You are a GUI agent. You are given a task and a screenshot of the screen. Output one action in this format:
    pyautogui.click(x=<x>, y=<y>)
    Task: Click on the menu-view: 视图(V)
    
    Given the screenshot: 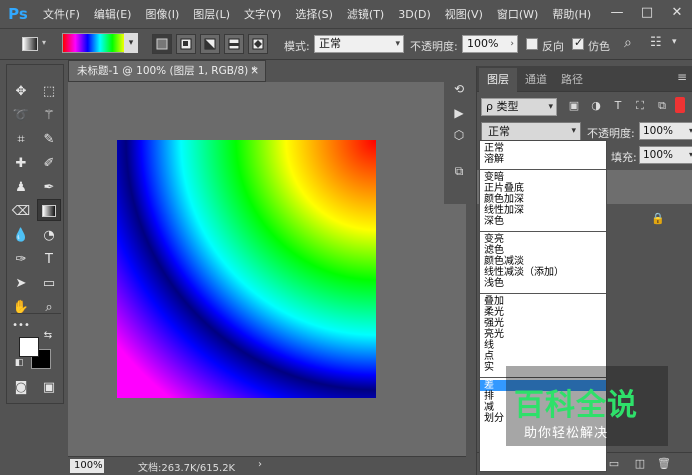 What is the action you would take?
    pyautogui.click(x=464, y=14)
    